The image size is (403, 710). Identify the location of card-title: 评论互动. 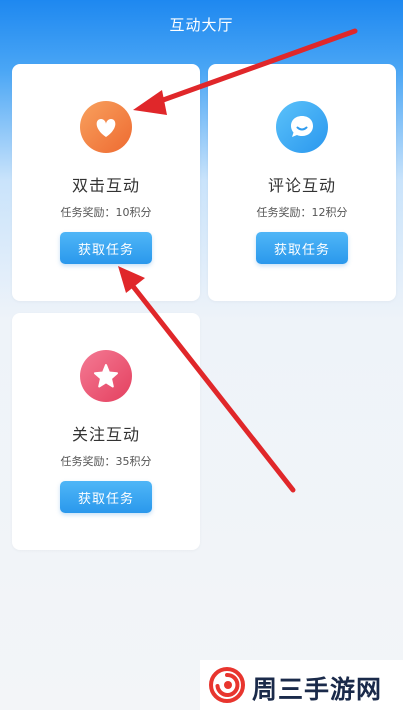
(301, 185).